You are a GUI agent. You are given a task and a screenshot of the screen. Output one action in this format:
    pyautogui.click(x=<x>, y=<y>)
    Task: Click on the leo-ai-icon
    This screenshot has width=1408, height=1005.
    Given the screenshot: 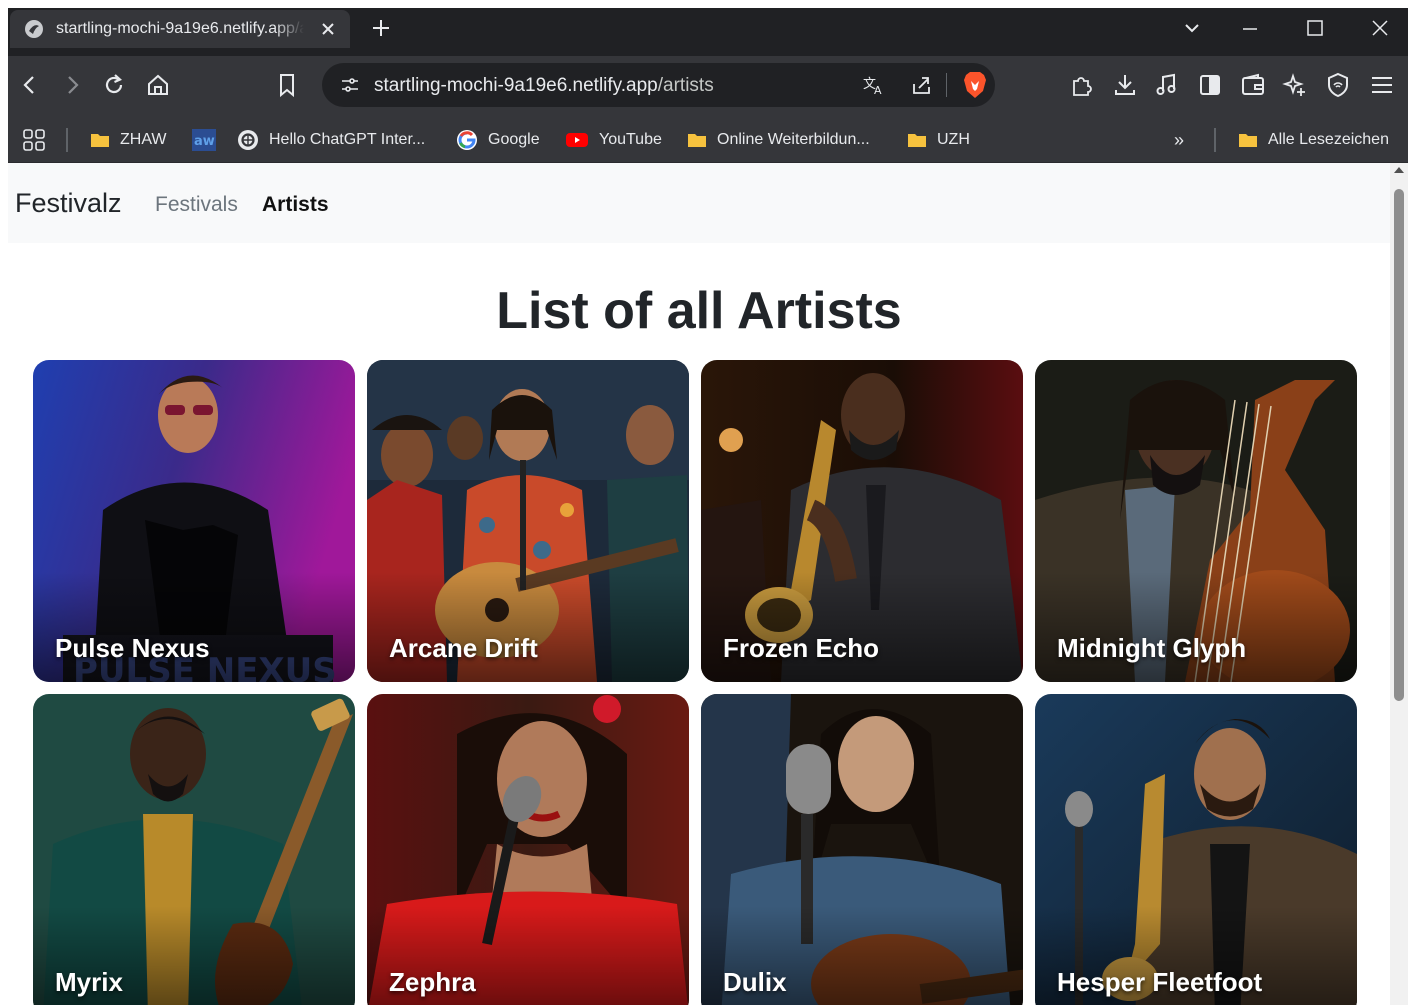 What is the action you would take?
    pyautogui.click(x=1295, y=85)
    